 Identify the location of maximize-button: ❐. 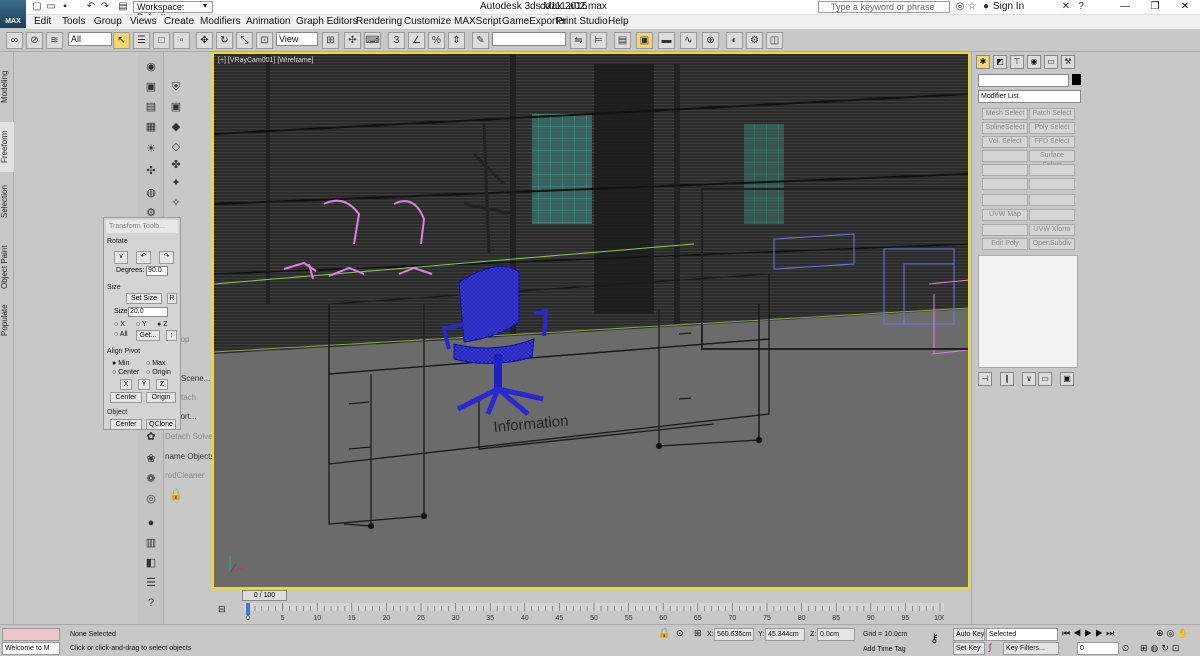
(1155, 7).